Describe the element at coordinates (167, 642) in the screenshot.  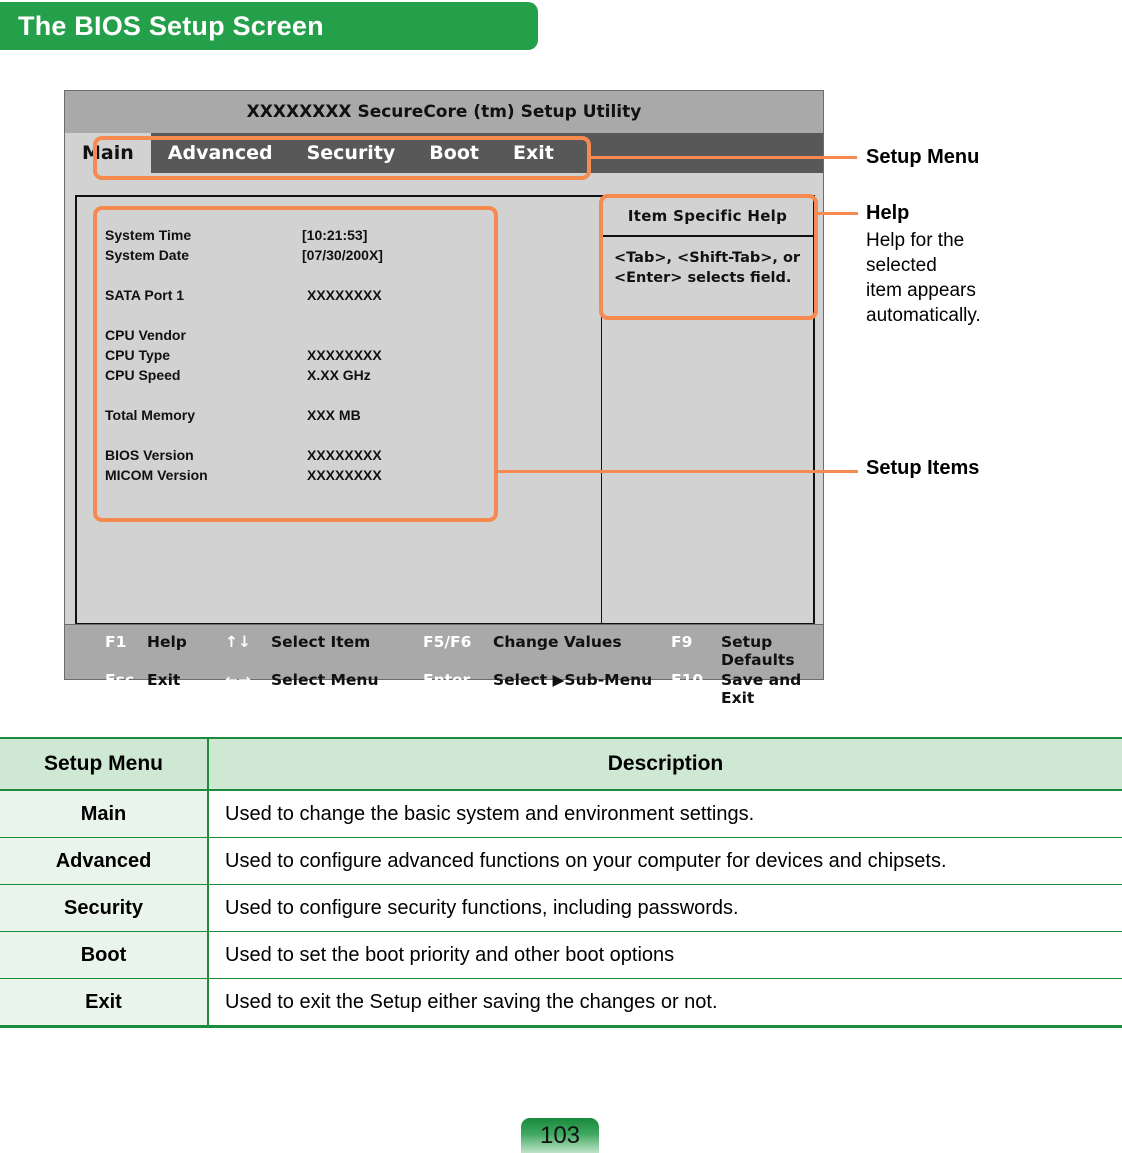
I see `fkey-f1-desc: Help` at that location.